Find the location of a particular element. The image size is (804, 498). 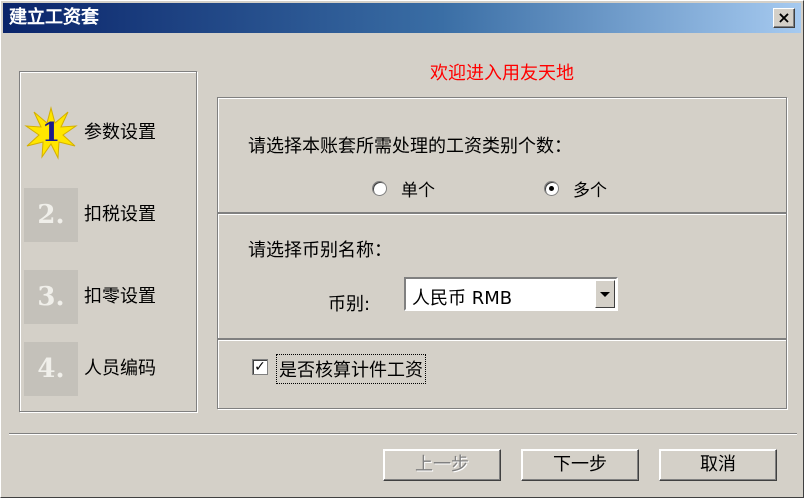

currency-field-label: 币别: is located at coordinates (349, 304).